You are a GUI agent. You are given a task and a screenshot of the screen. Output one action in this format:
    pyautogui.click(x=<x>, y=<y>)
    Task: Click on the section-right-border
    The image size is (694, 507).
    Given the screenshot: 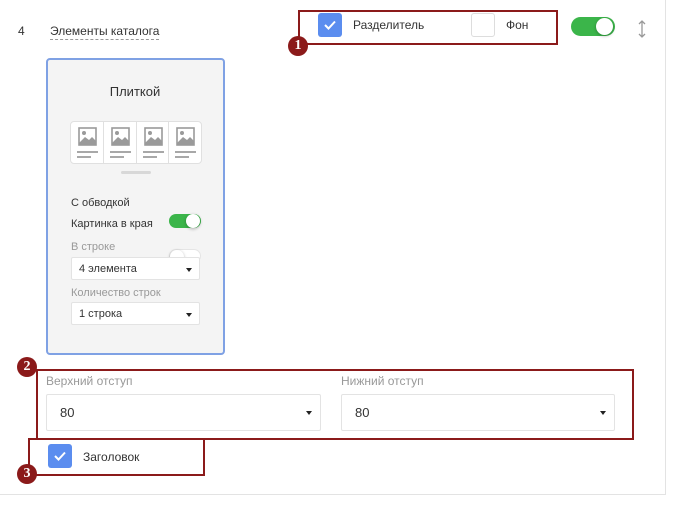 What is the action you would take?
    pyautogui.click(x=665, y=247)
    